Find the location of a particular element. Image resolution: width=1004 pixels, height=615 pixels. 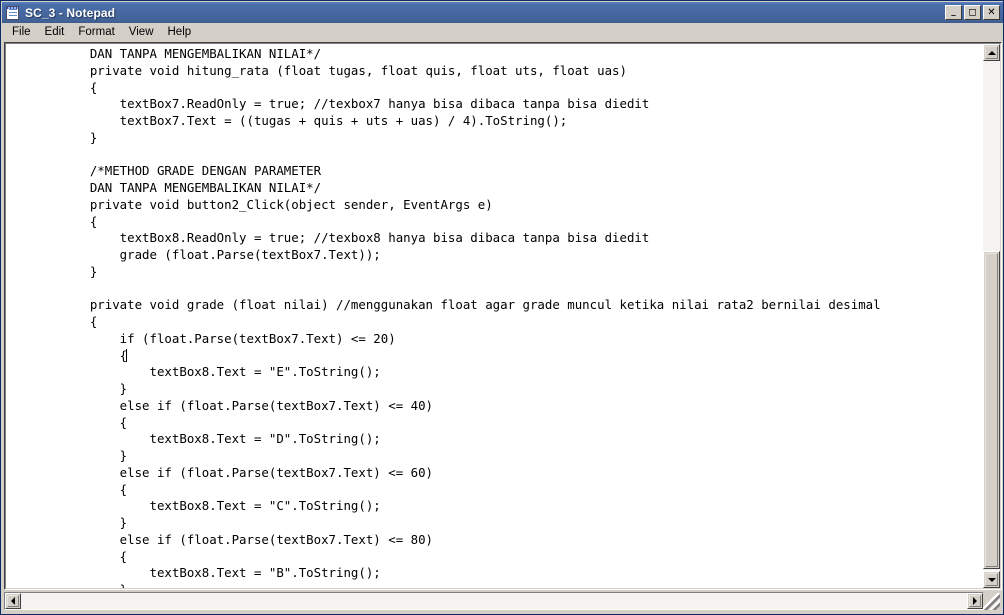

chevron-left-icon is located at coordinates (13, 601).